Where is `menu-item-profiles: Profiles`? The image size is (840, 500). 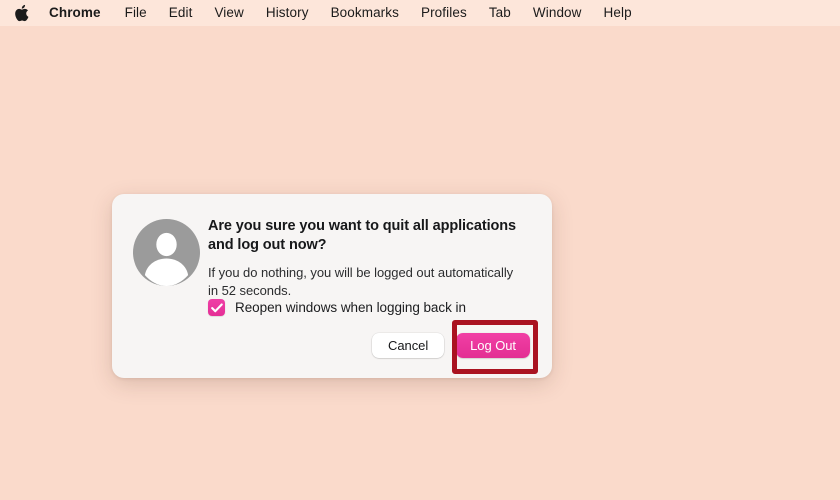 menu-item-profiles: Profiles is located at coordinates (444, 13).